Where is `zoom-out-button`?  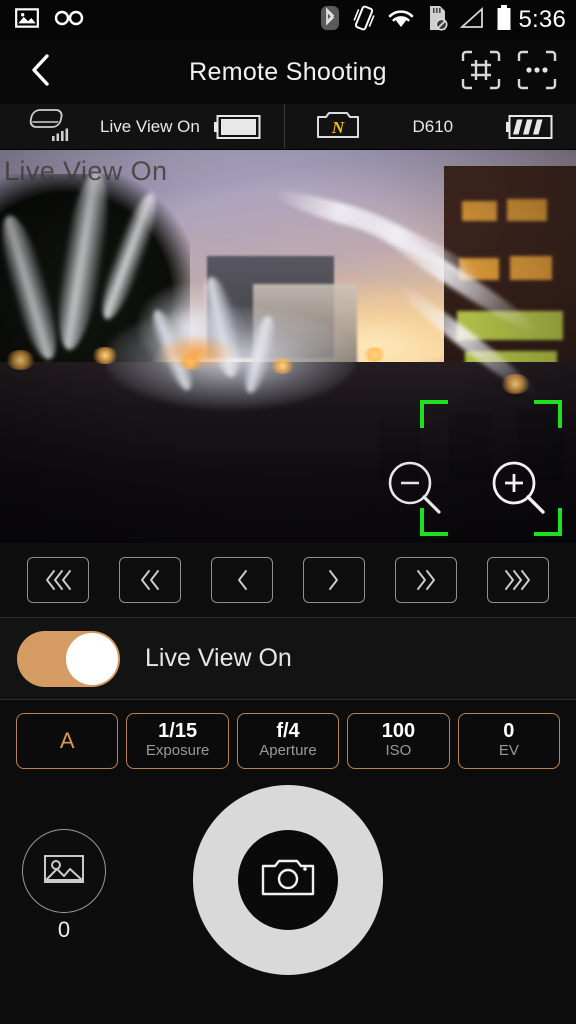 zoom-out-button is located at coordinates (415, 490).